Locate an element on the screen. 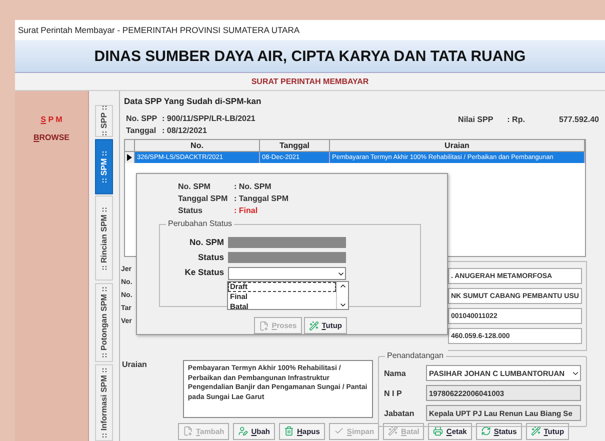 This screenshot has height=441, width=605. field-label: Jabatan is located at coordinates (400, 413).